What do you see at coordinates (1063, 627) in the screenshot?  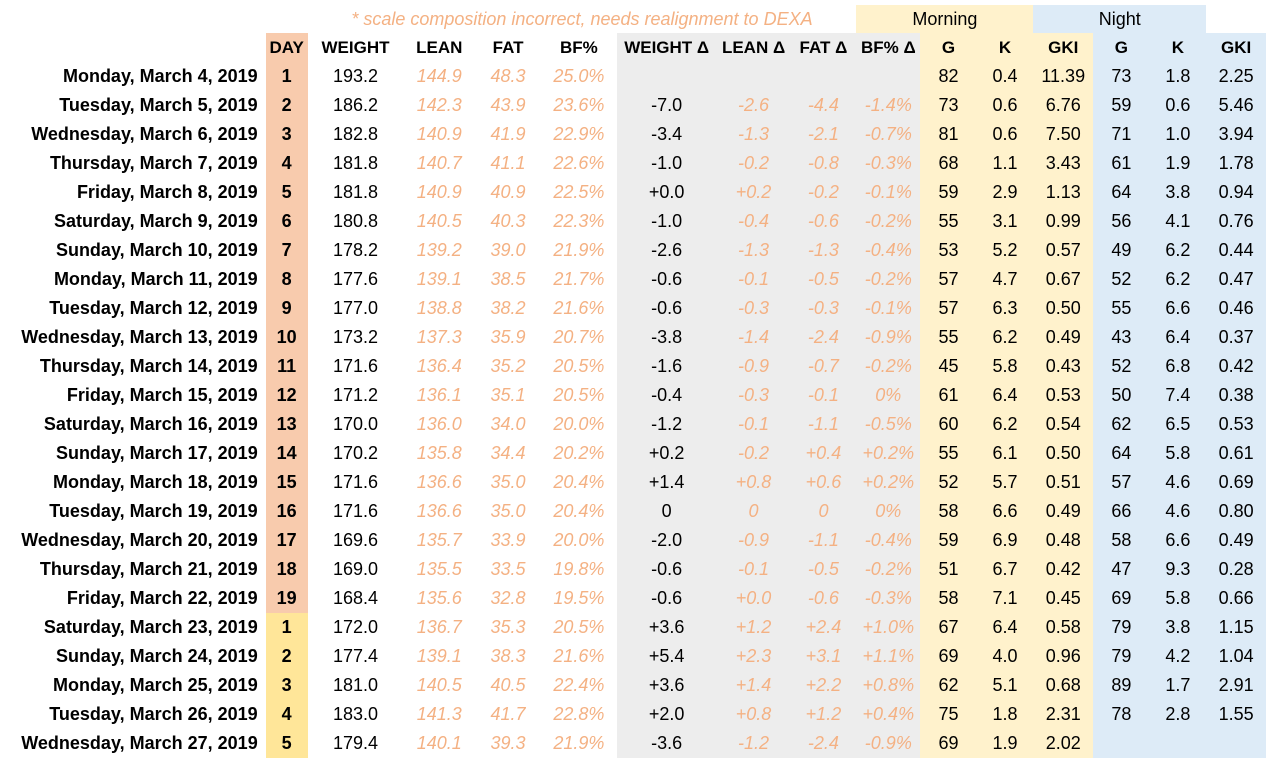 I see `morning-gki-cell: 0.58` at bounding box center [1063, 627].